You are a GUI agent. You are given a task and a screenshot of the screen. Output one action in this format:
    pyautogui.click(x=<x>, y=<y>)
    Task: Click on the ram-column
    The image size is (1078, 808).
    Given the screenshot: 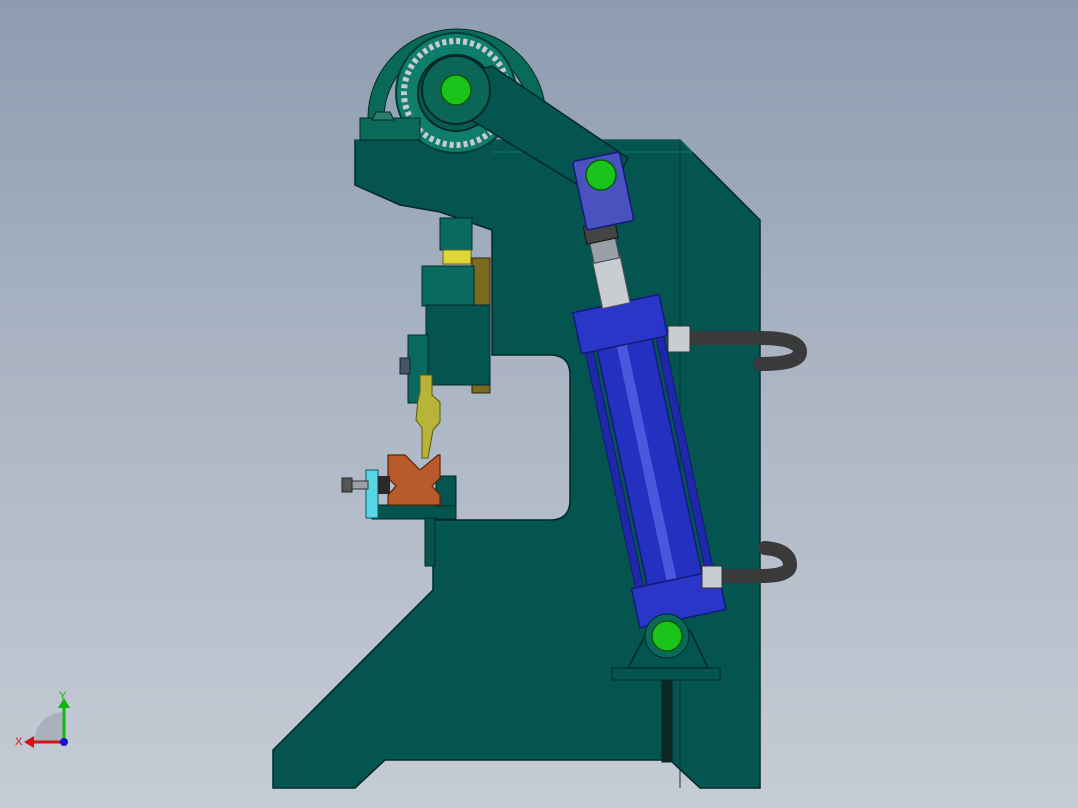 What is the action you would take?
    pyautogui.click(x=456, y=234)
    